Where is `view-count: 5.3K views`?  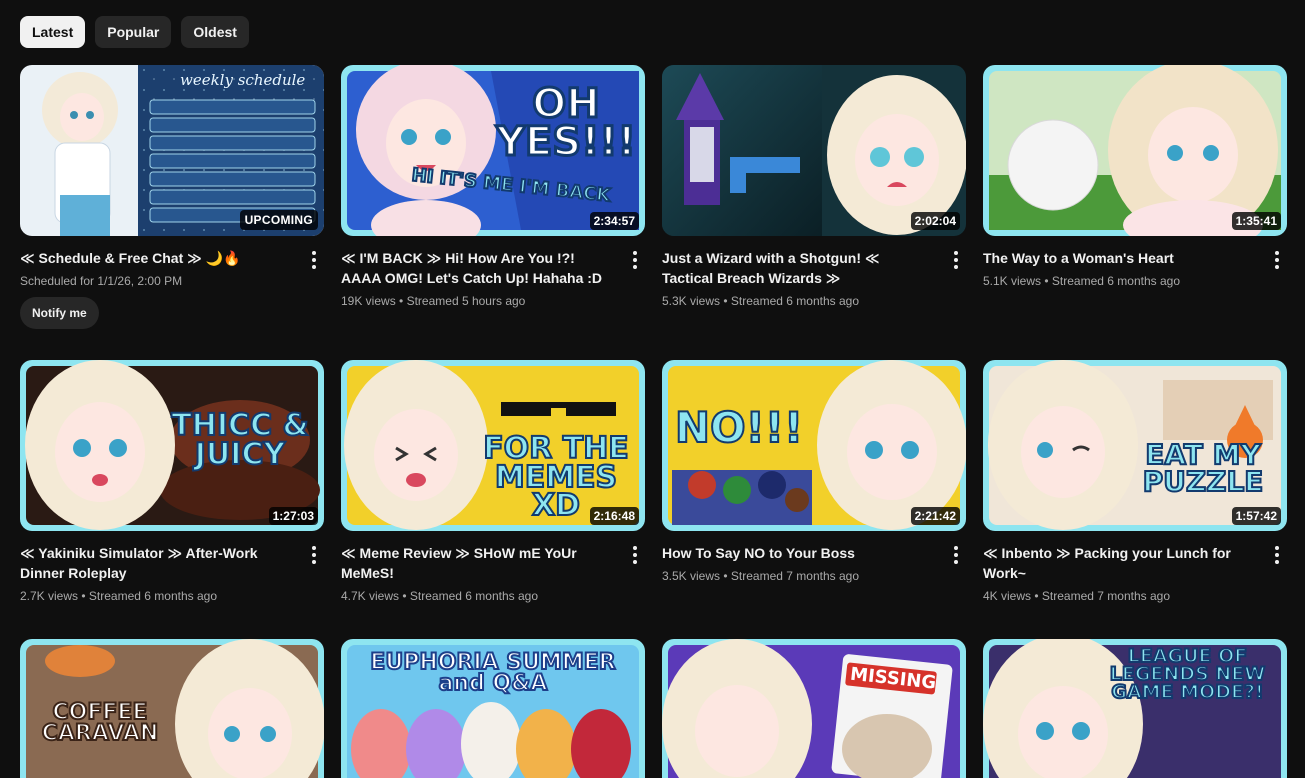
view-count: 5.3K views is located at coordinates (691, 301).